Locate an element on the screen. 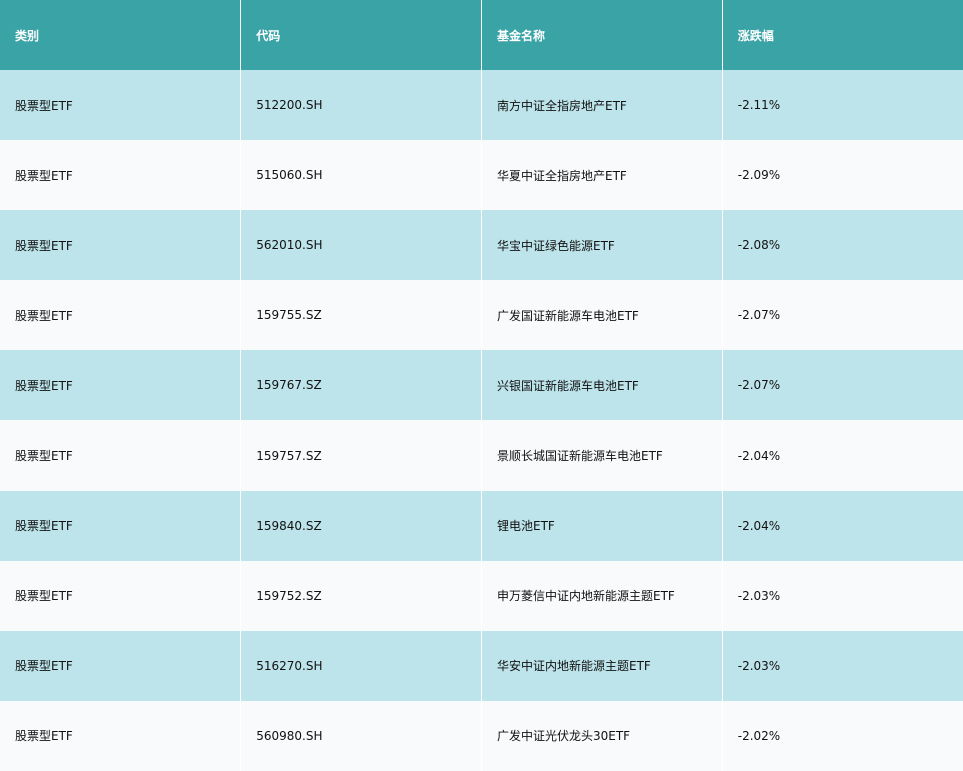 This screenshot has height=771, width=963. cell-fund-name: 广发中证光伏龙头30ETF is located at coordinates (602, 735).